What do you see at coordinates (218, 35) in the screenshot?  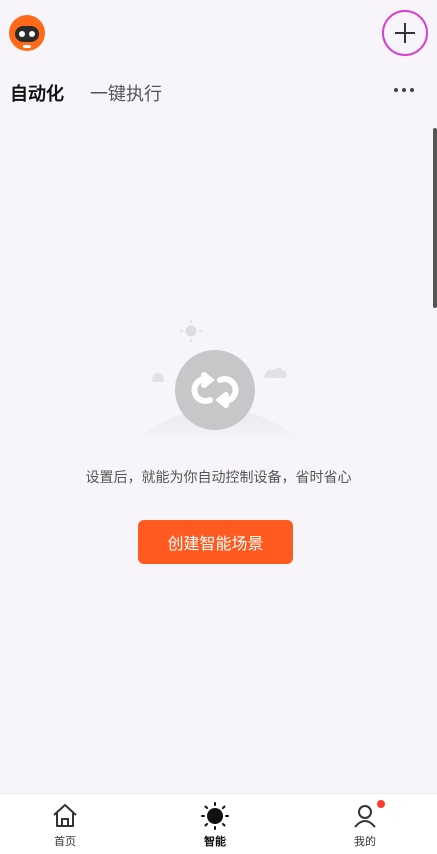 I see `top-bar` at bounding box center [218, 35].